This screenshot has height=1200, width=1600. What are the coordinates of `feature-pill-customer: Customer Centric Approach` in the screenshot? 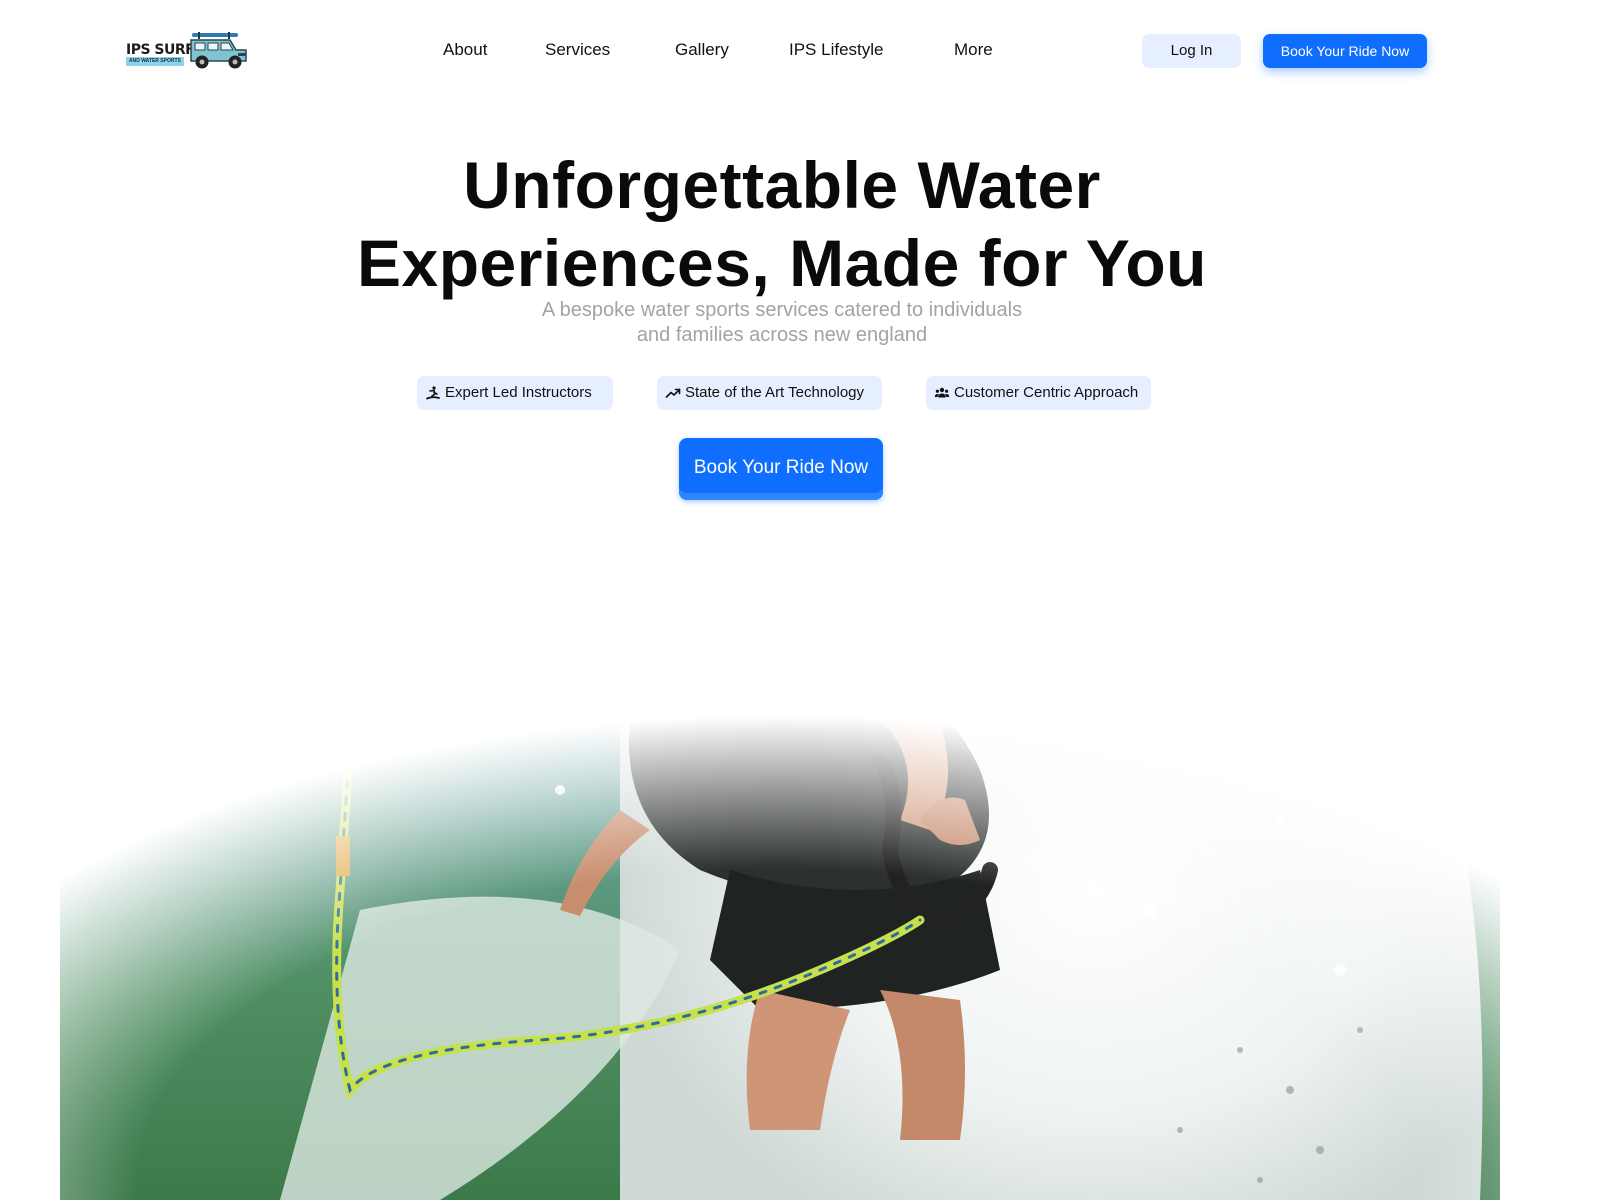 It's located at (1038, 393).